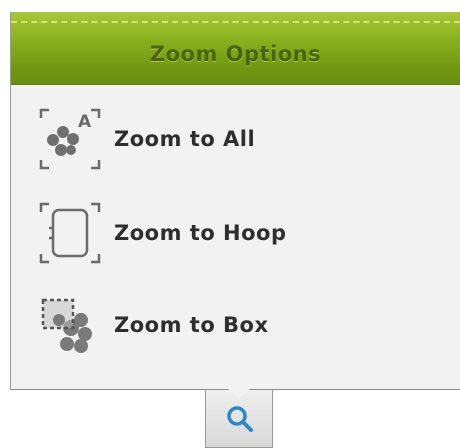 The height and width of the screenshot is (448, 460). Describe the element at coordinates (191, 325) in the screenshot. I see `zoom-to-box-label: Zoom to Box` at that location.